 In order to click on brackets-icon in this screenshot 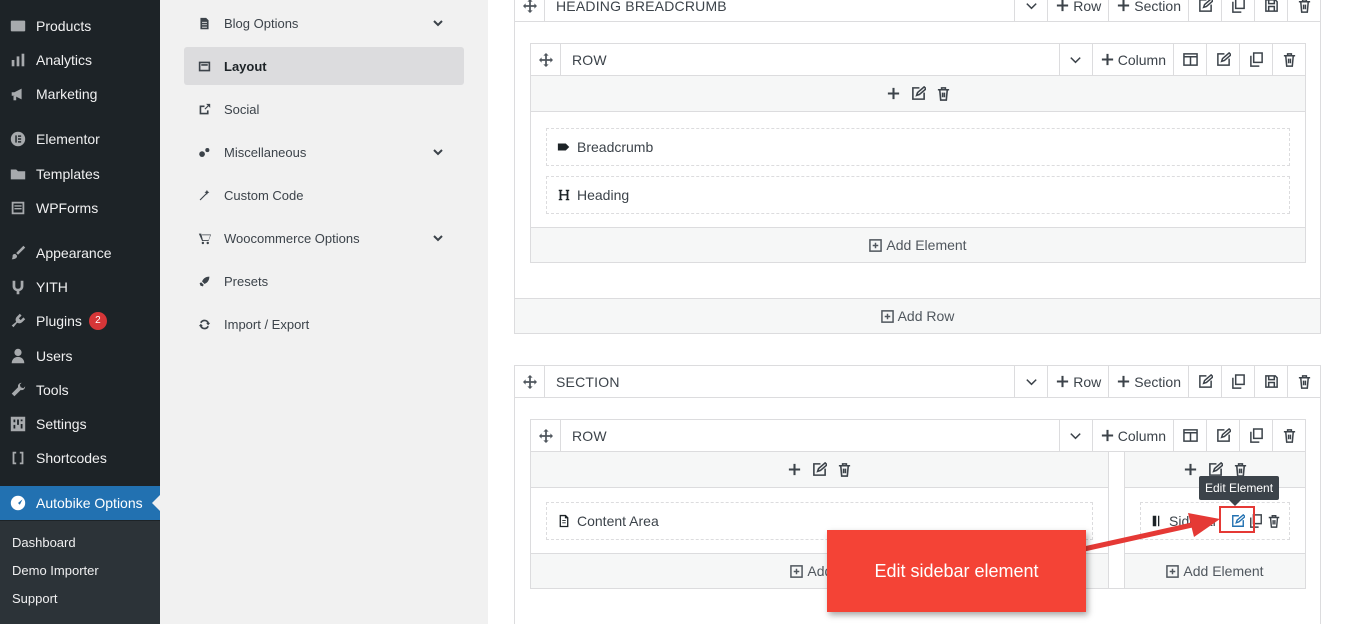, I will do `click(18, 458)`.